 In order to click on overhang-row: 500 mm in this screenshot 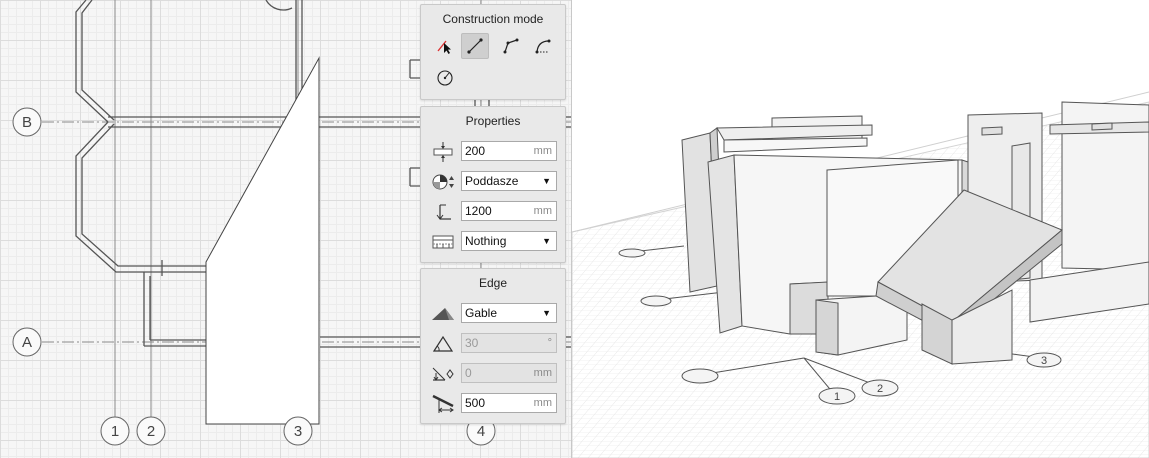, I will do `click(495, 404)`.